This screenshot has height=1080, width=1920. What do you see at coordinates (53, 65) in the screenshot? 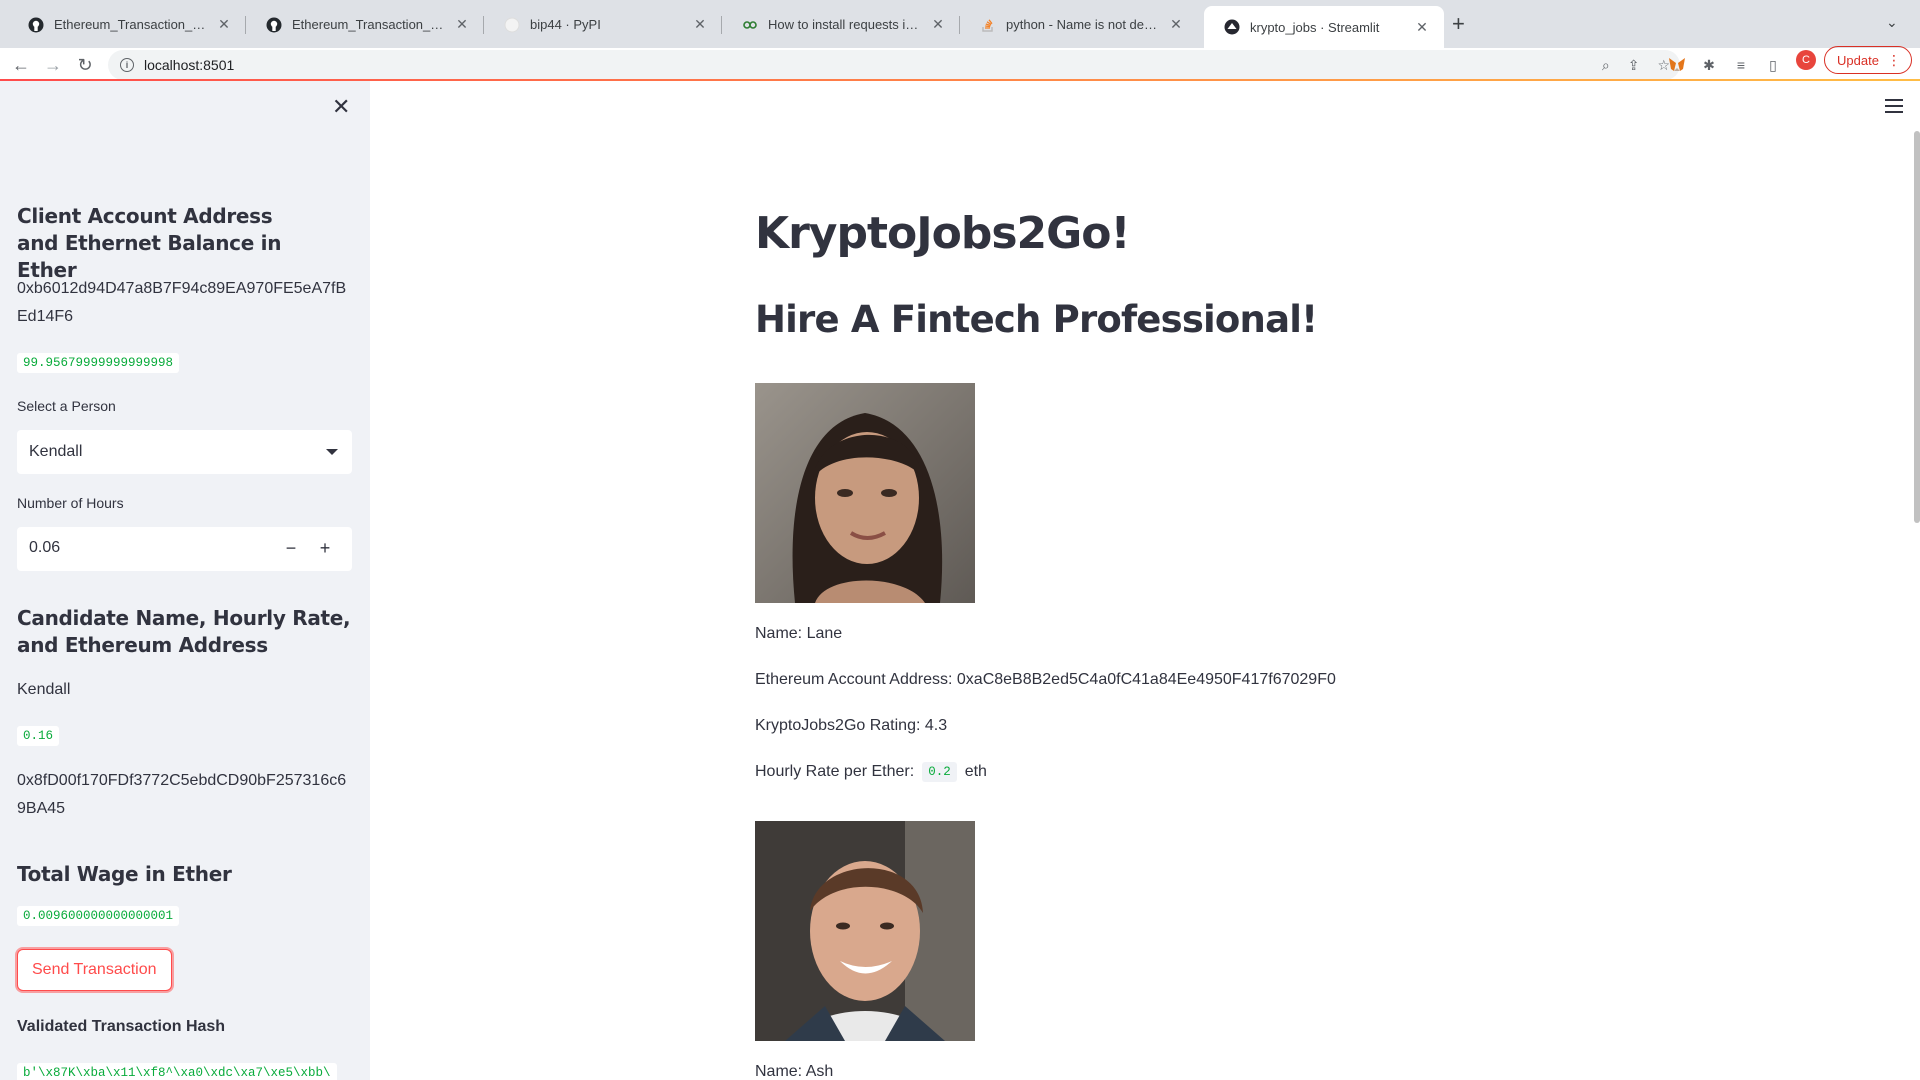
I see `forward-arrow-icon: →` at bounding box center [53, 65].